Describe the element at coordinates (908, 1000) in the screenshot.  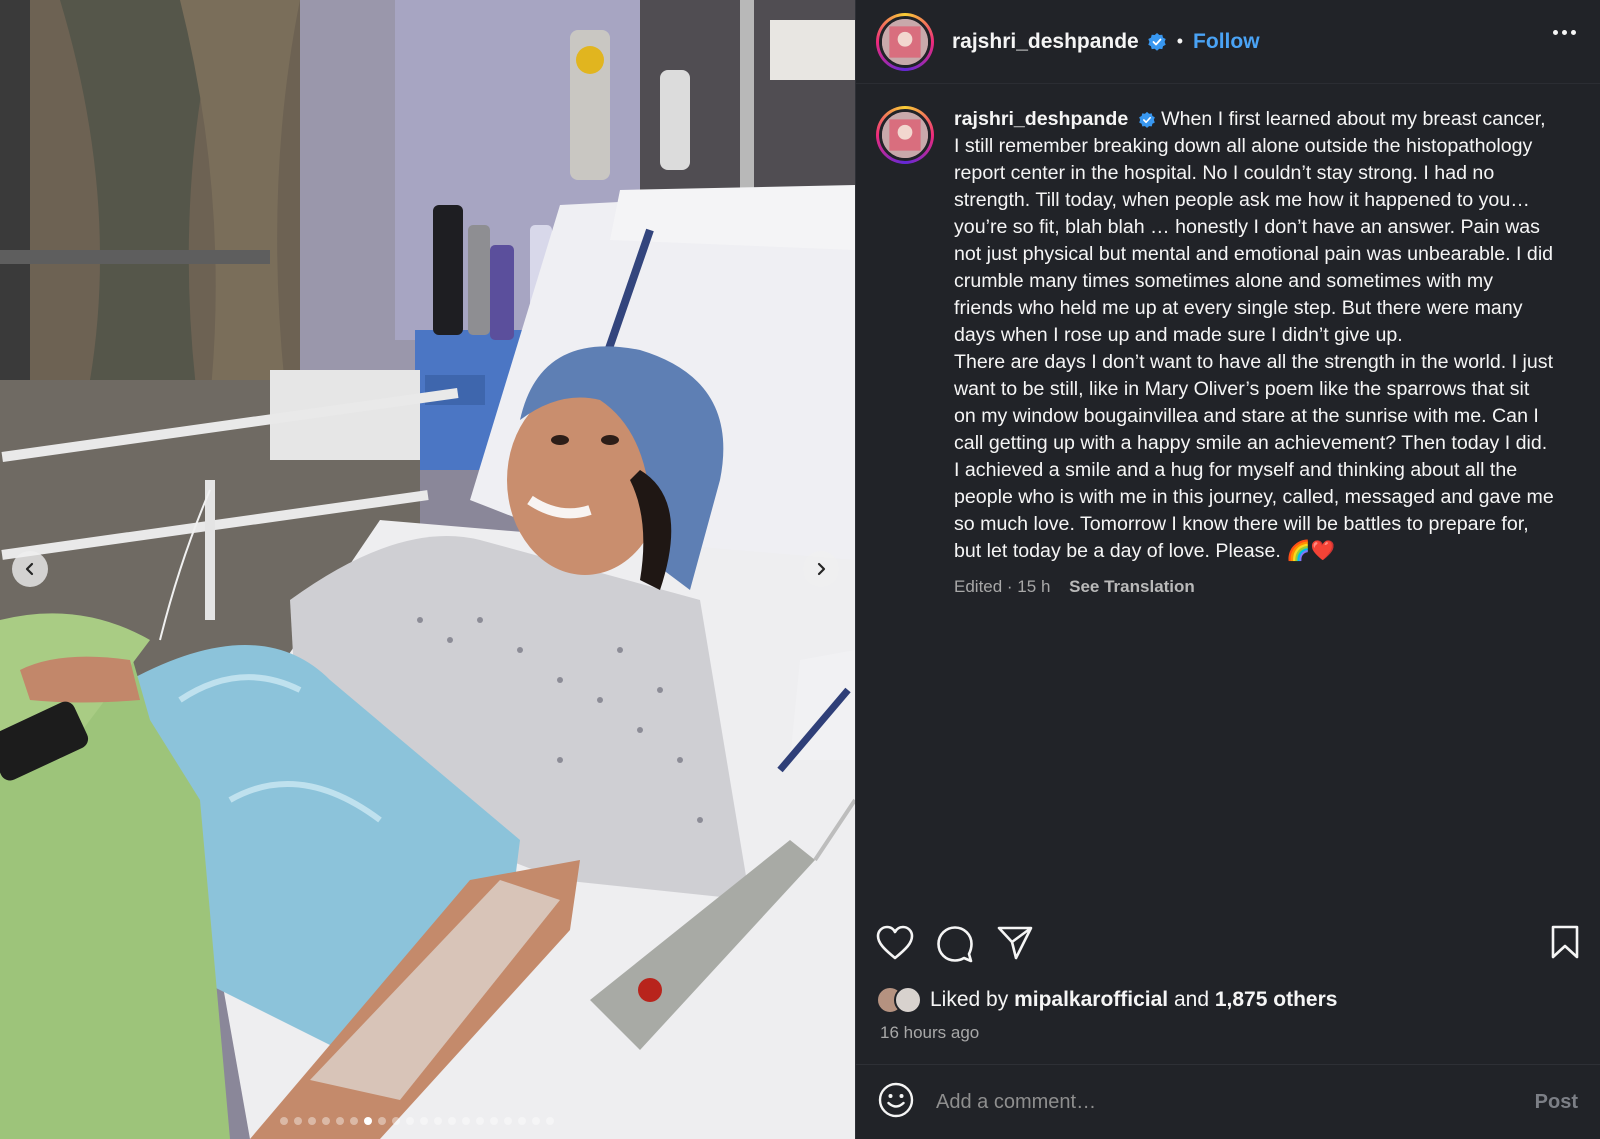
I see `liker-avatar` at that location.